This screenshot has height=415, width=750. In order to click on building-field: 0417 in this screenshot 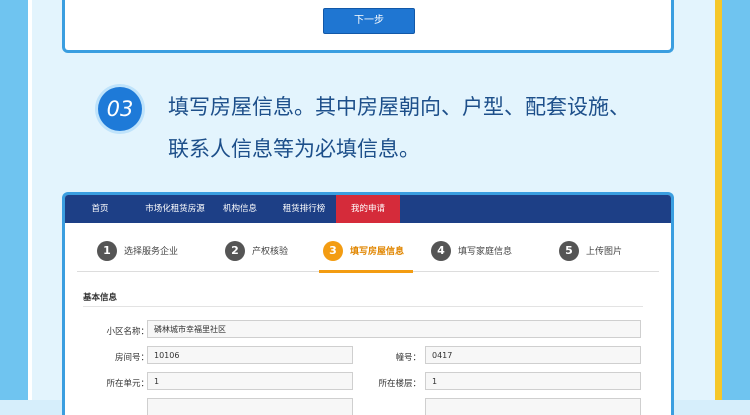, I will do `click(533, 355)`.